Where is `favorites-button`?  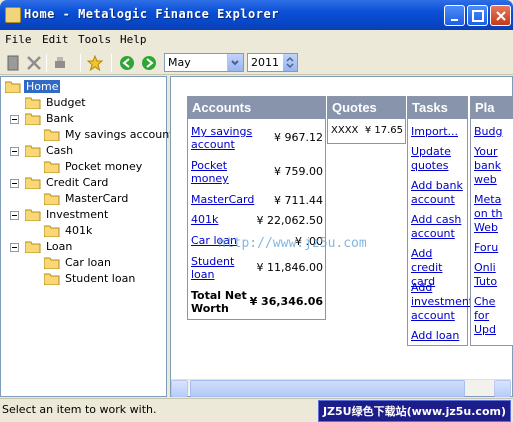
favorites-button is located at coordinates (95, 63).